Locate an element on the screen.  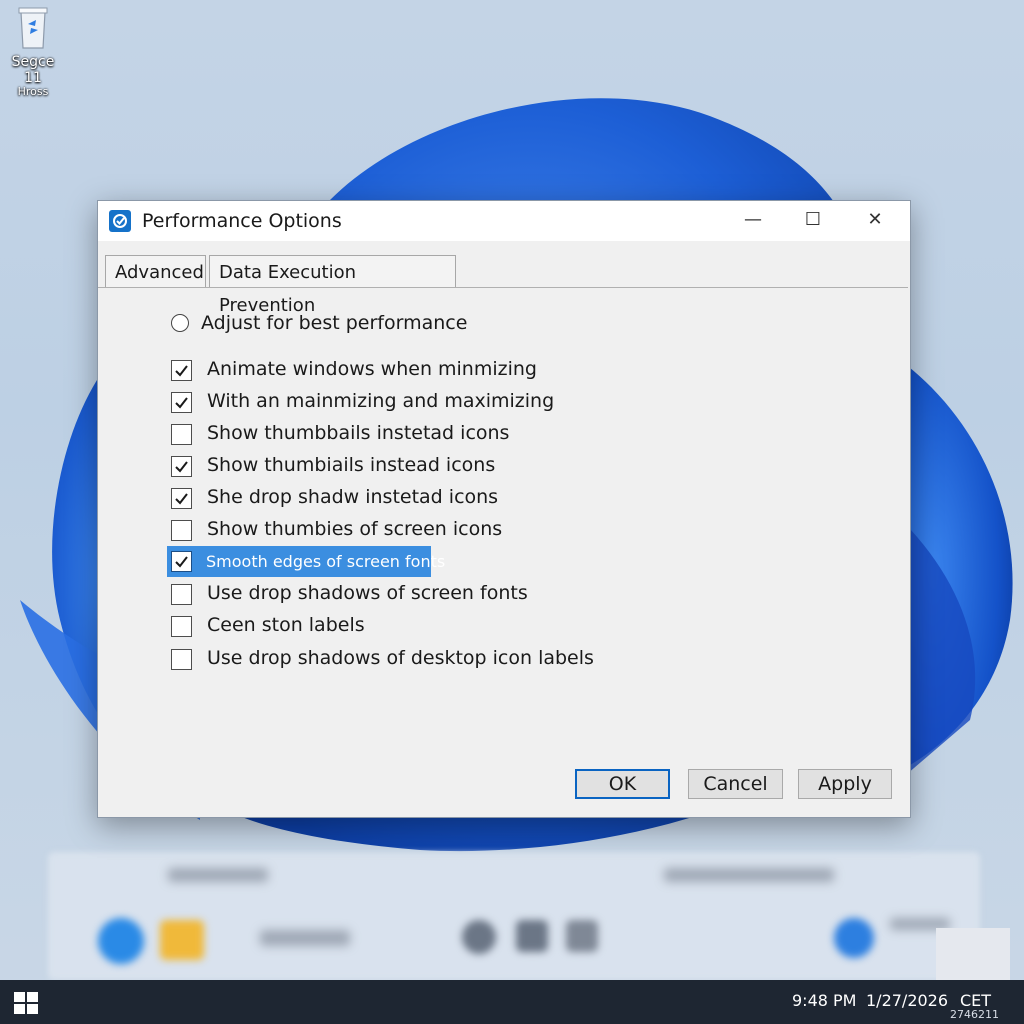
dialog-title: Performance Options is located at coordinates (242, 221).